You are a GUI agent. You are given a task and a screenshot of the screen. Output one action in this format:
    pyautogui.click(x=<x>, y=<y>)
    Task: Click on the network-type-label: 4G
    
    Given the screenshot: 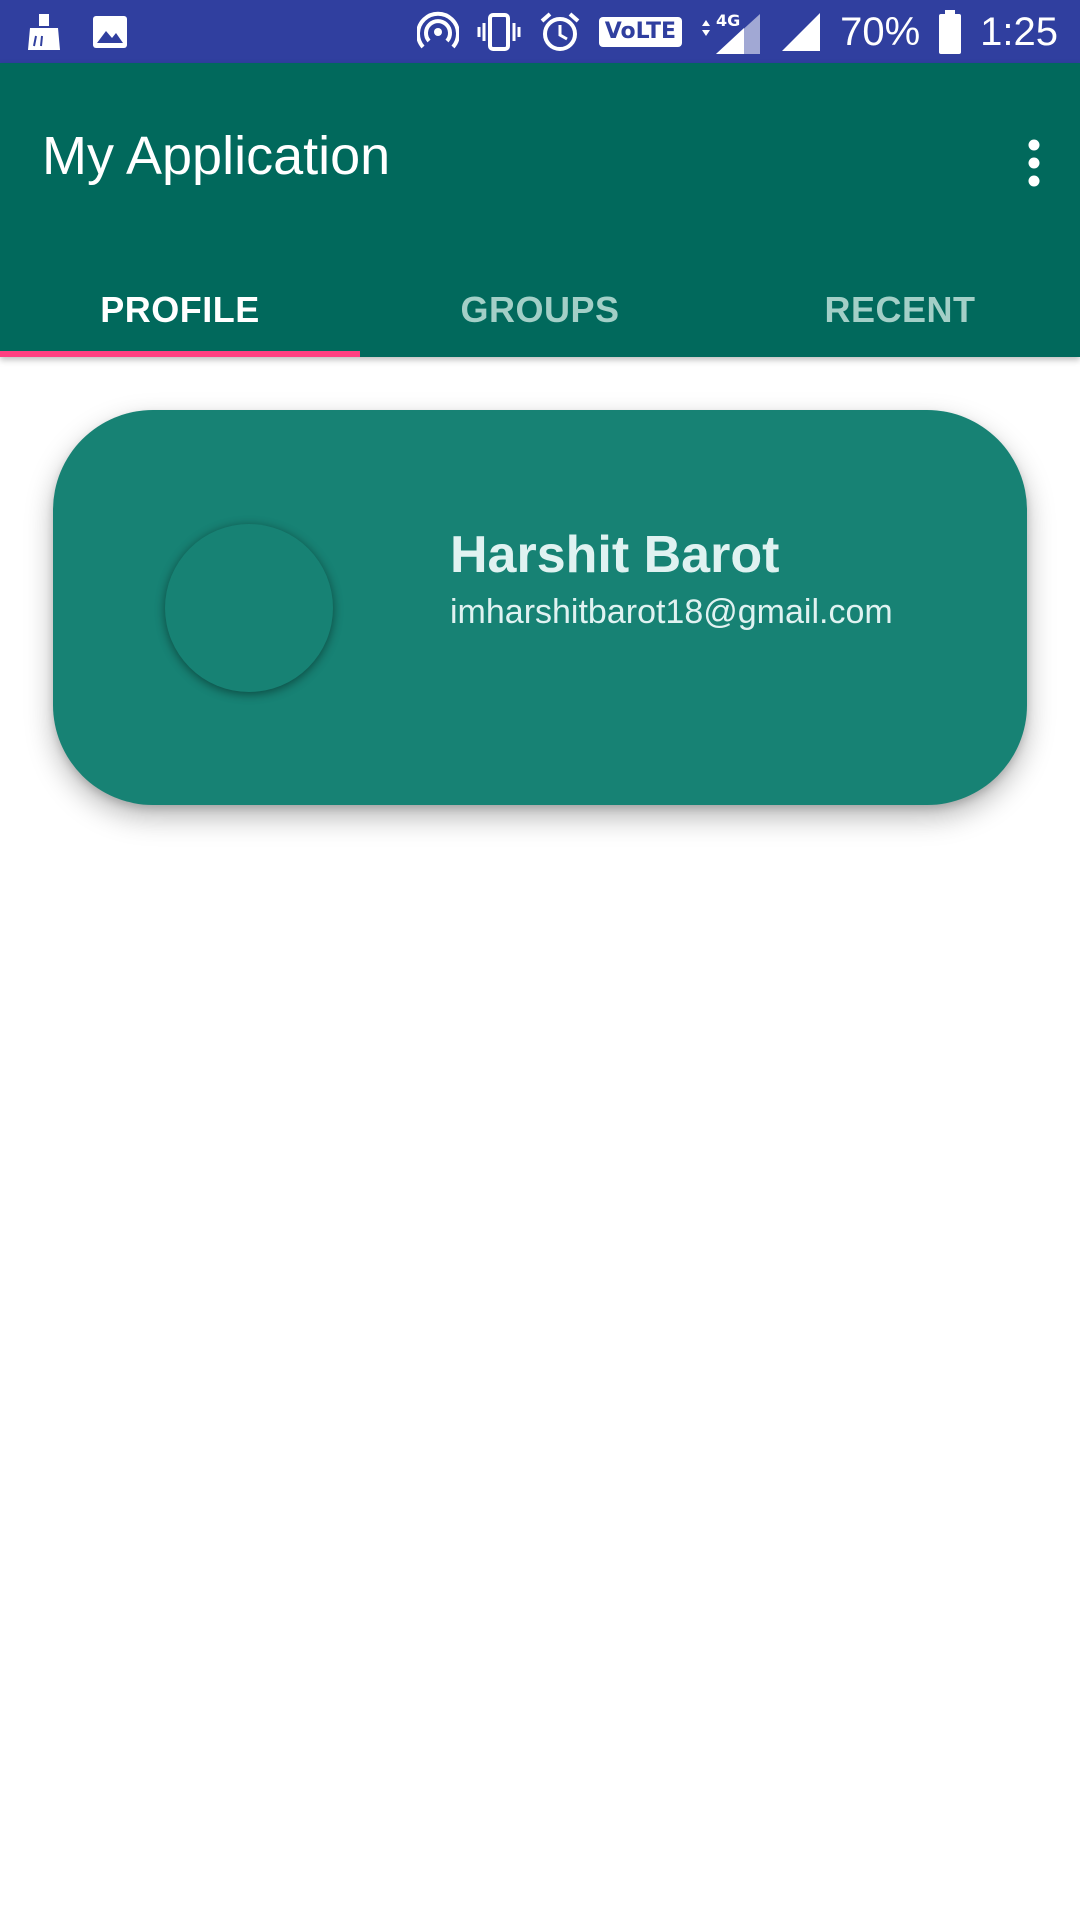 What is the action you would take?
    pyautogui.click(x=728, y=20)
    